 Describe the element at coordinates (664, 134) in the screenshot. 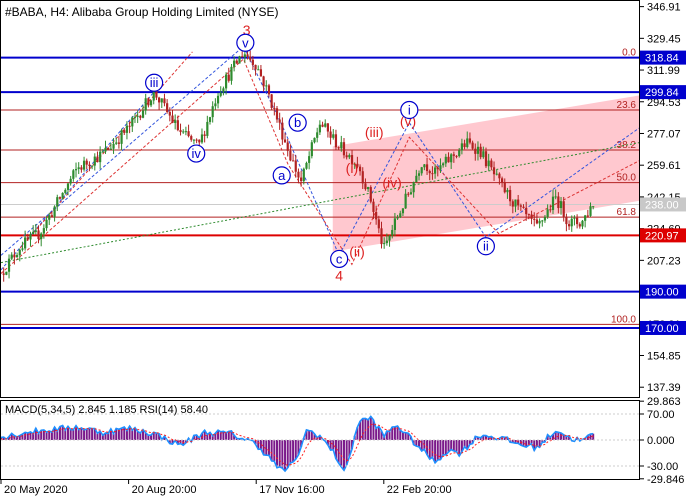

I see `y-tick-label-4: 277.07` at that location.